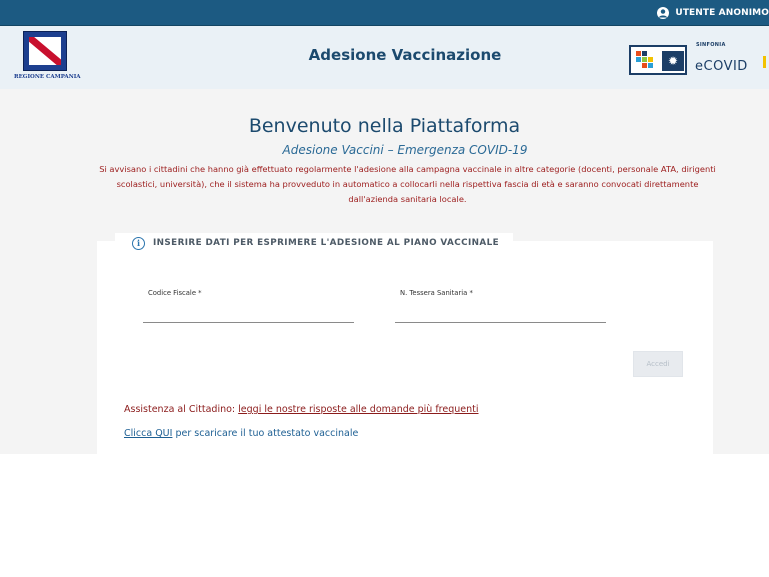 This screenshot has height=577, width=769. I want to click on user-menu: UTENTE ANONIMO, so click(713, 12).